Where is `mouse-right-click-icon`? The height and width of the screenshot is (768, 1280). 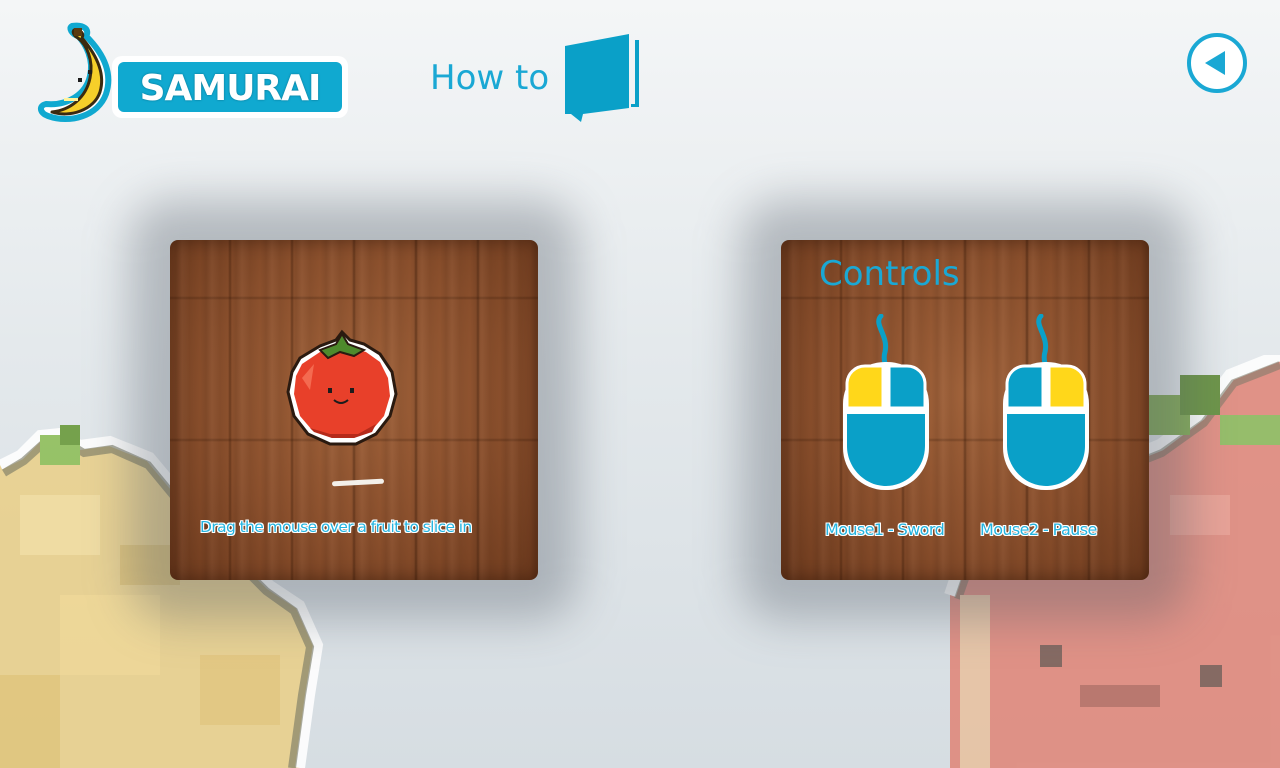 mouse-right-click-icon is located at coordinates (1046, 402).